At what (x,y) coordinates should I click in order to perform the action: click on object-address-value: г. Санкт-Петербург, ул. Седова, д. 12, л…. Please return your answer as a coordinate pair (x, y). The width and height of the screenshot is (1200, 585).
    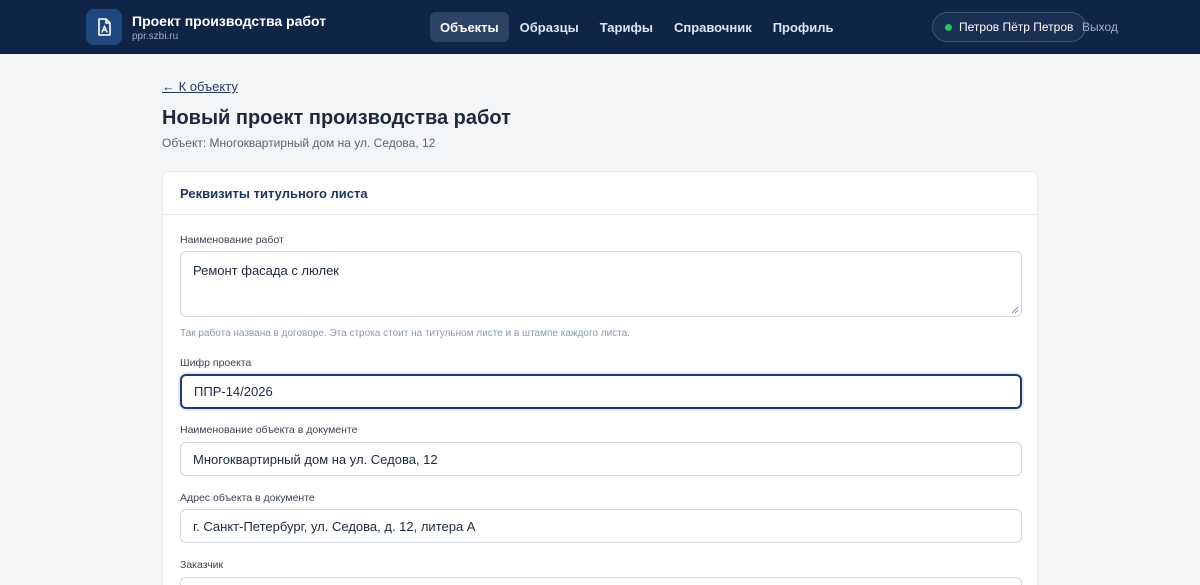
    Looking at the image, I should click on (334, 526).